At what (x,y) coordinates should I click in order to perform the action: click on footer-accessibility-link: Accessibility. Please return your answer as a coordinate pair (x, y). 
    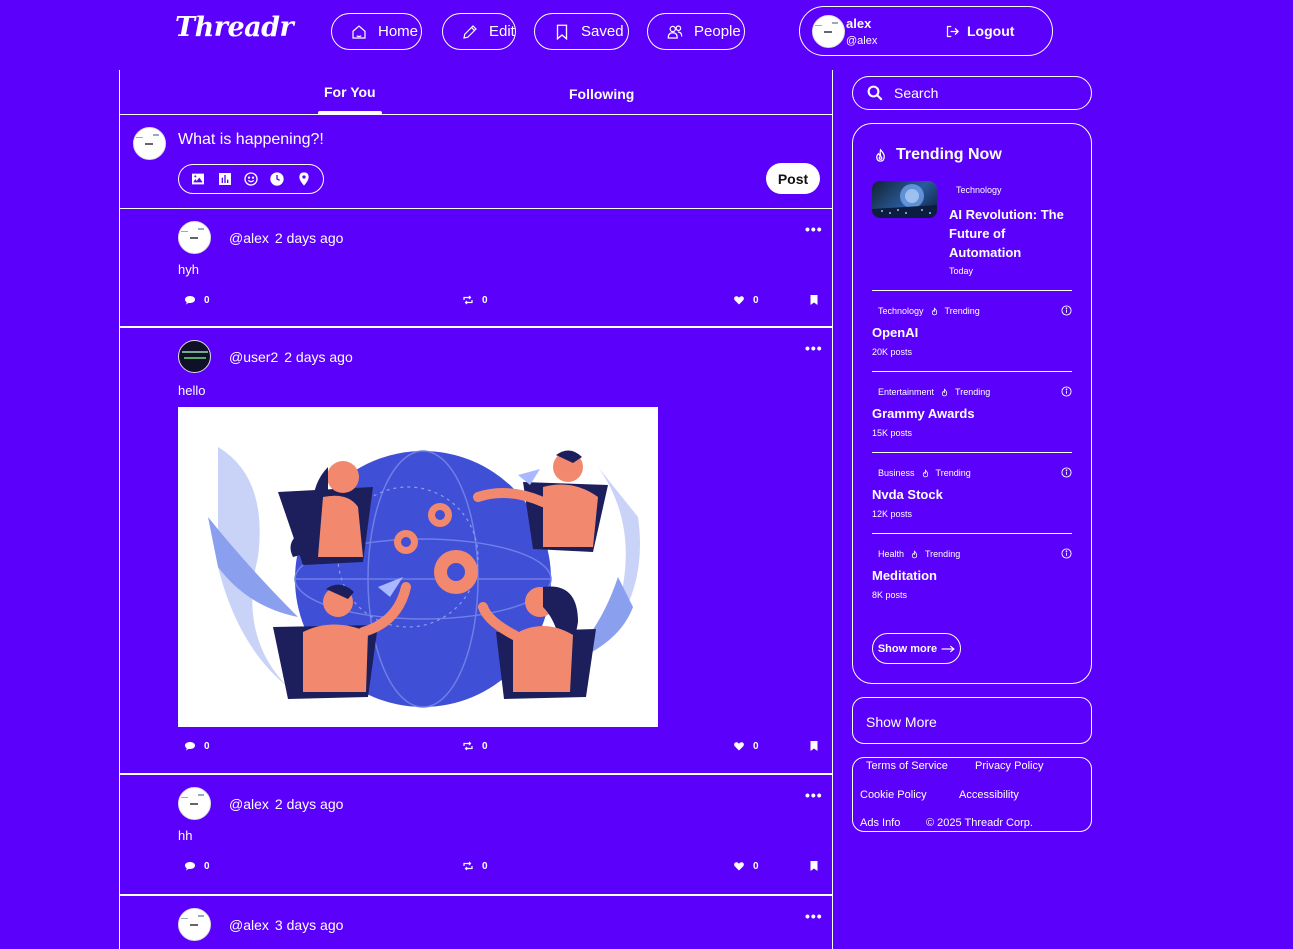
    Looking at the image, I should click on (989, 795).